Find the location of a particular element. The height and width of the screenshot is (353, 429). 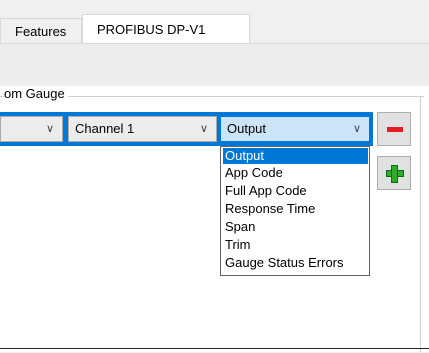

tab-strip: Features PROFIBUS DP-V1 is located at coordinates (214, 22).